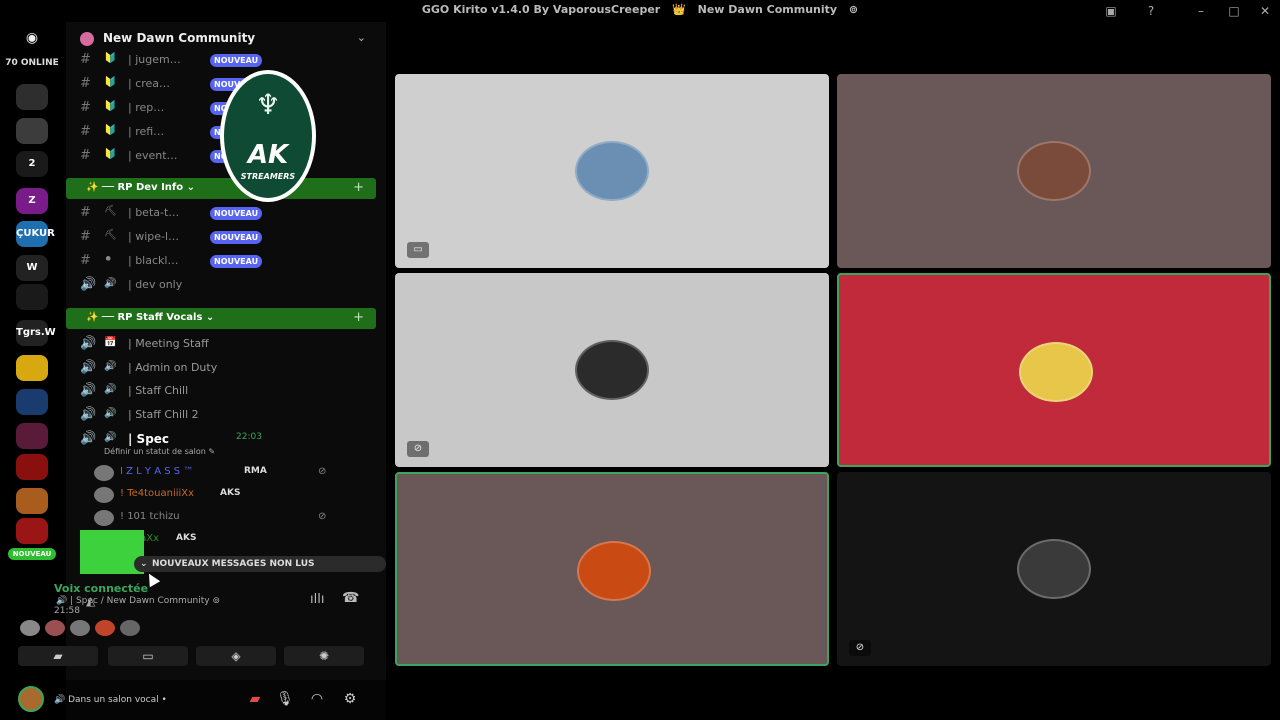 The width and height of the screenshot is (1280, 720). Describe the element at coordinates (225, 473) in the screenshot. I see `voice-member: I Z L Y A S S ™ RMA ⊘` at that location.